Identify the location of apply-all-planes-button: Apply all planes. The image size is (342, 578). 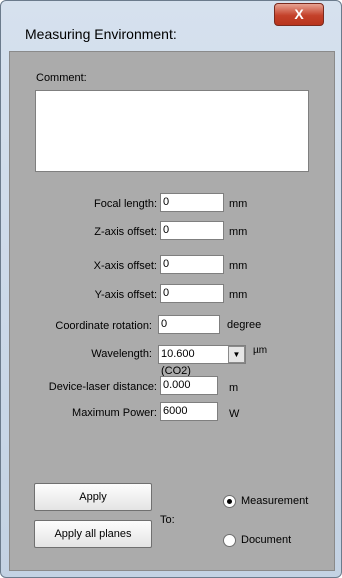
(93, 534).